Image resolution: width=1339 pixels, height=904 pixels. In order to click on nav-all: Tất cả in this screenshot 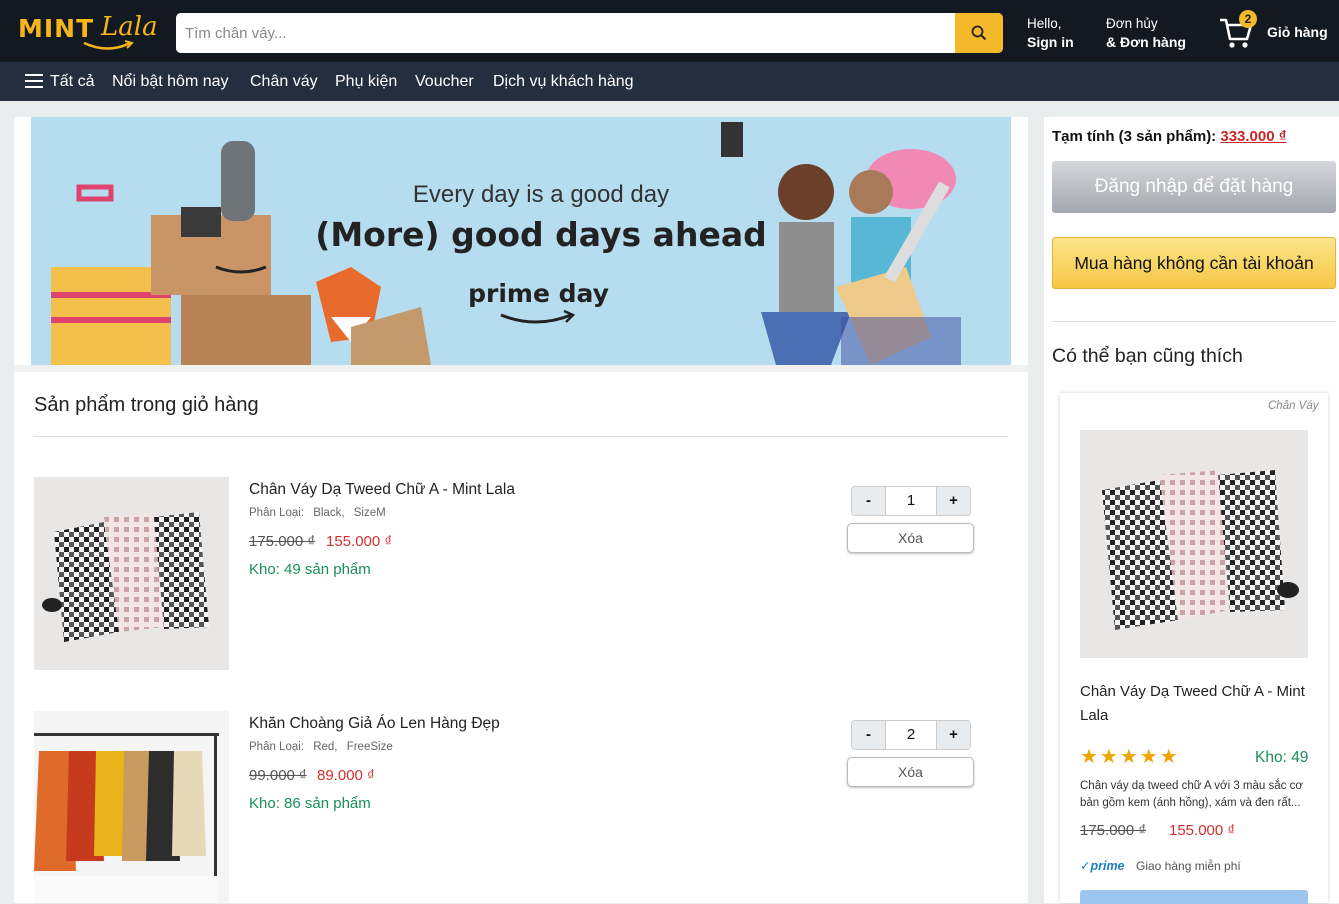, I will do `click(72, 81)`.